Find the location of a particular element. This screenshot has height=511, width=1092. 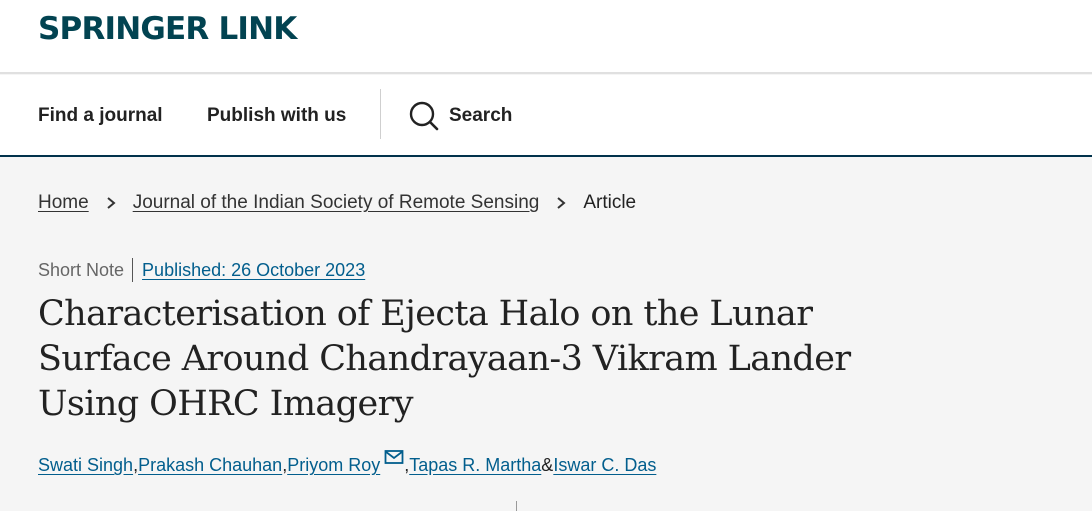

breadcrumb-current: Article is located at coordinates (610, 202).